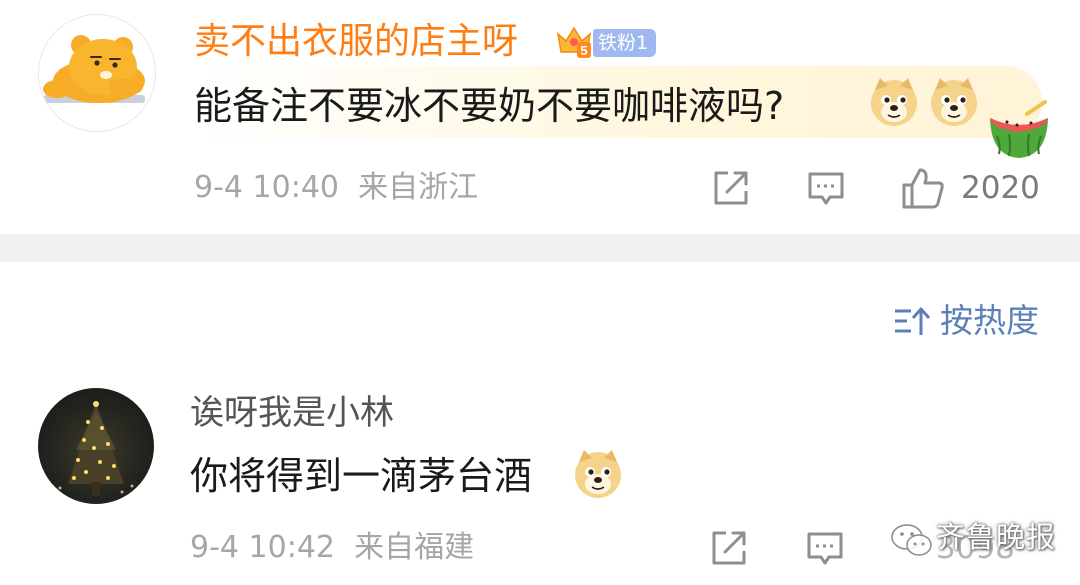 This screenshot has width=1080, height=585. I want to click on ryan-bear-avatar-icon, so click(97, 73).